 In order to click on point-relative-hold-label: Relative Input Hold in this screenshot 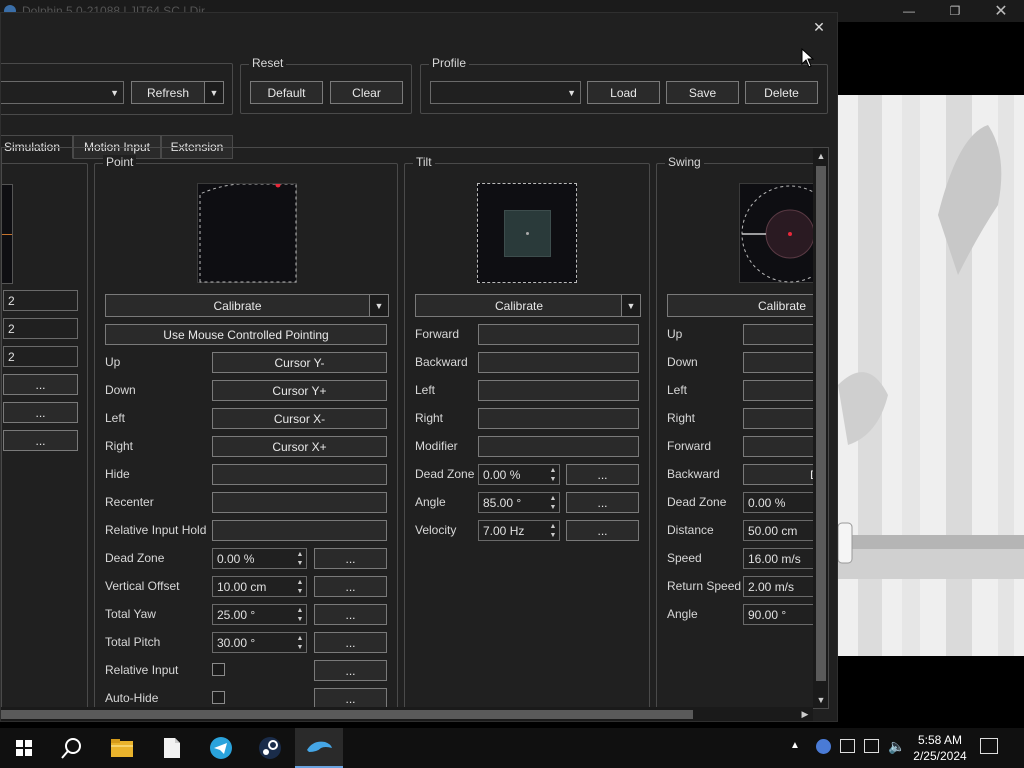, I will do `click(156, 530)`.